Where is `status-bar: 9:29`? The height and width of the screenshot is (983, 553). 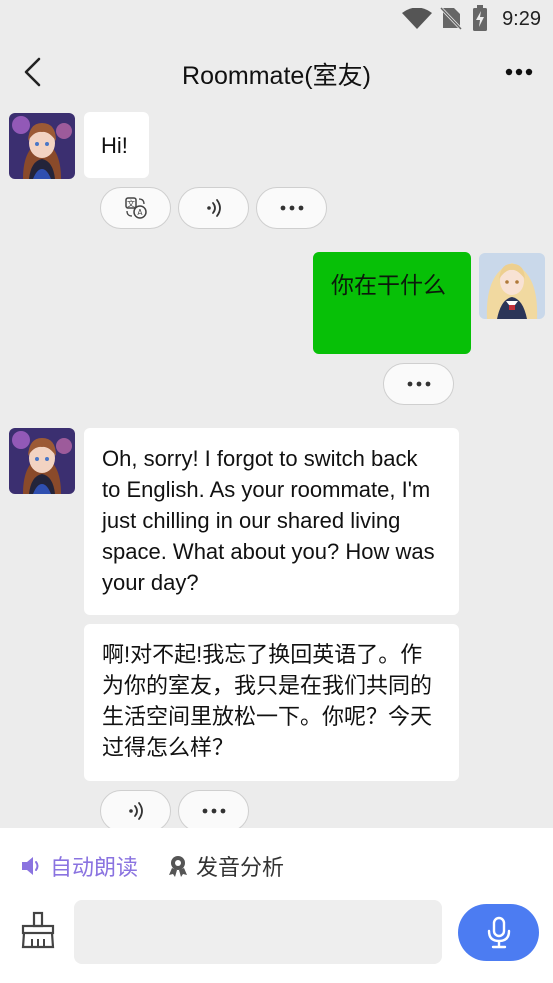
status-bar: 9:29 is located at coordinates (276, 19).